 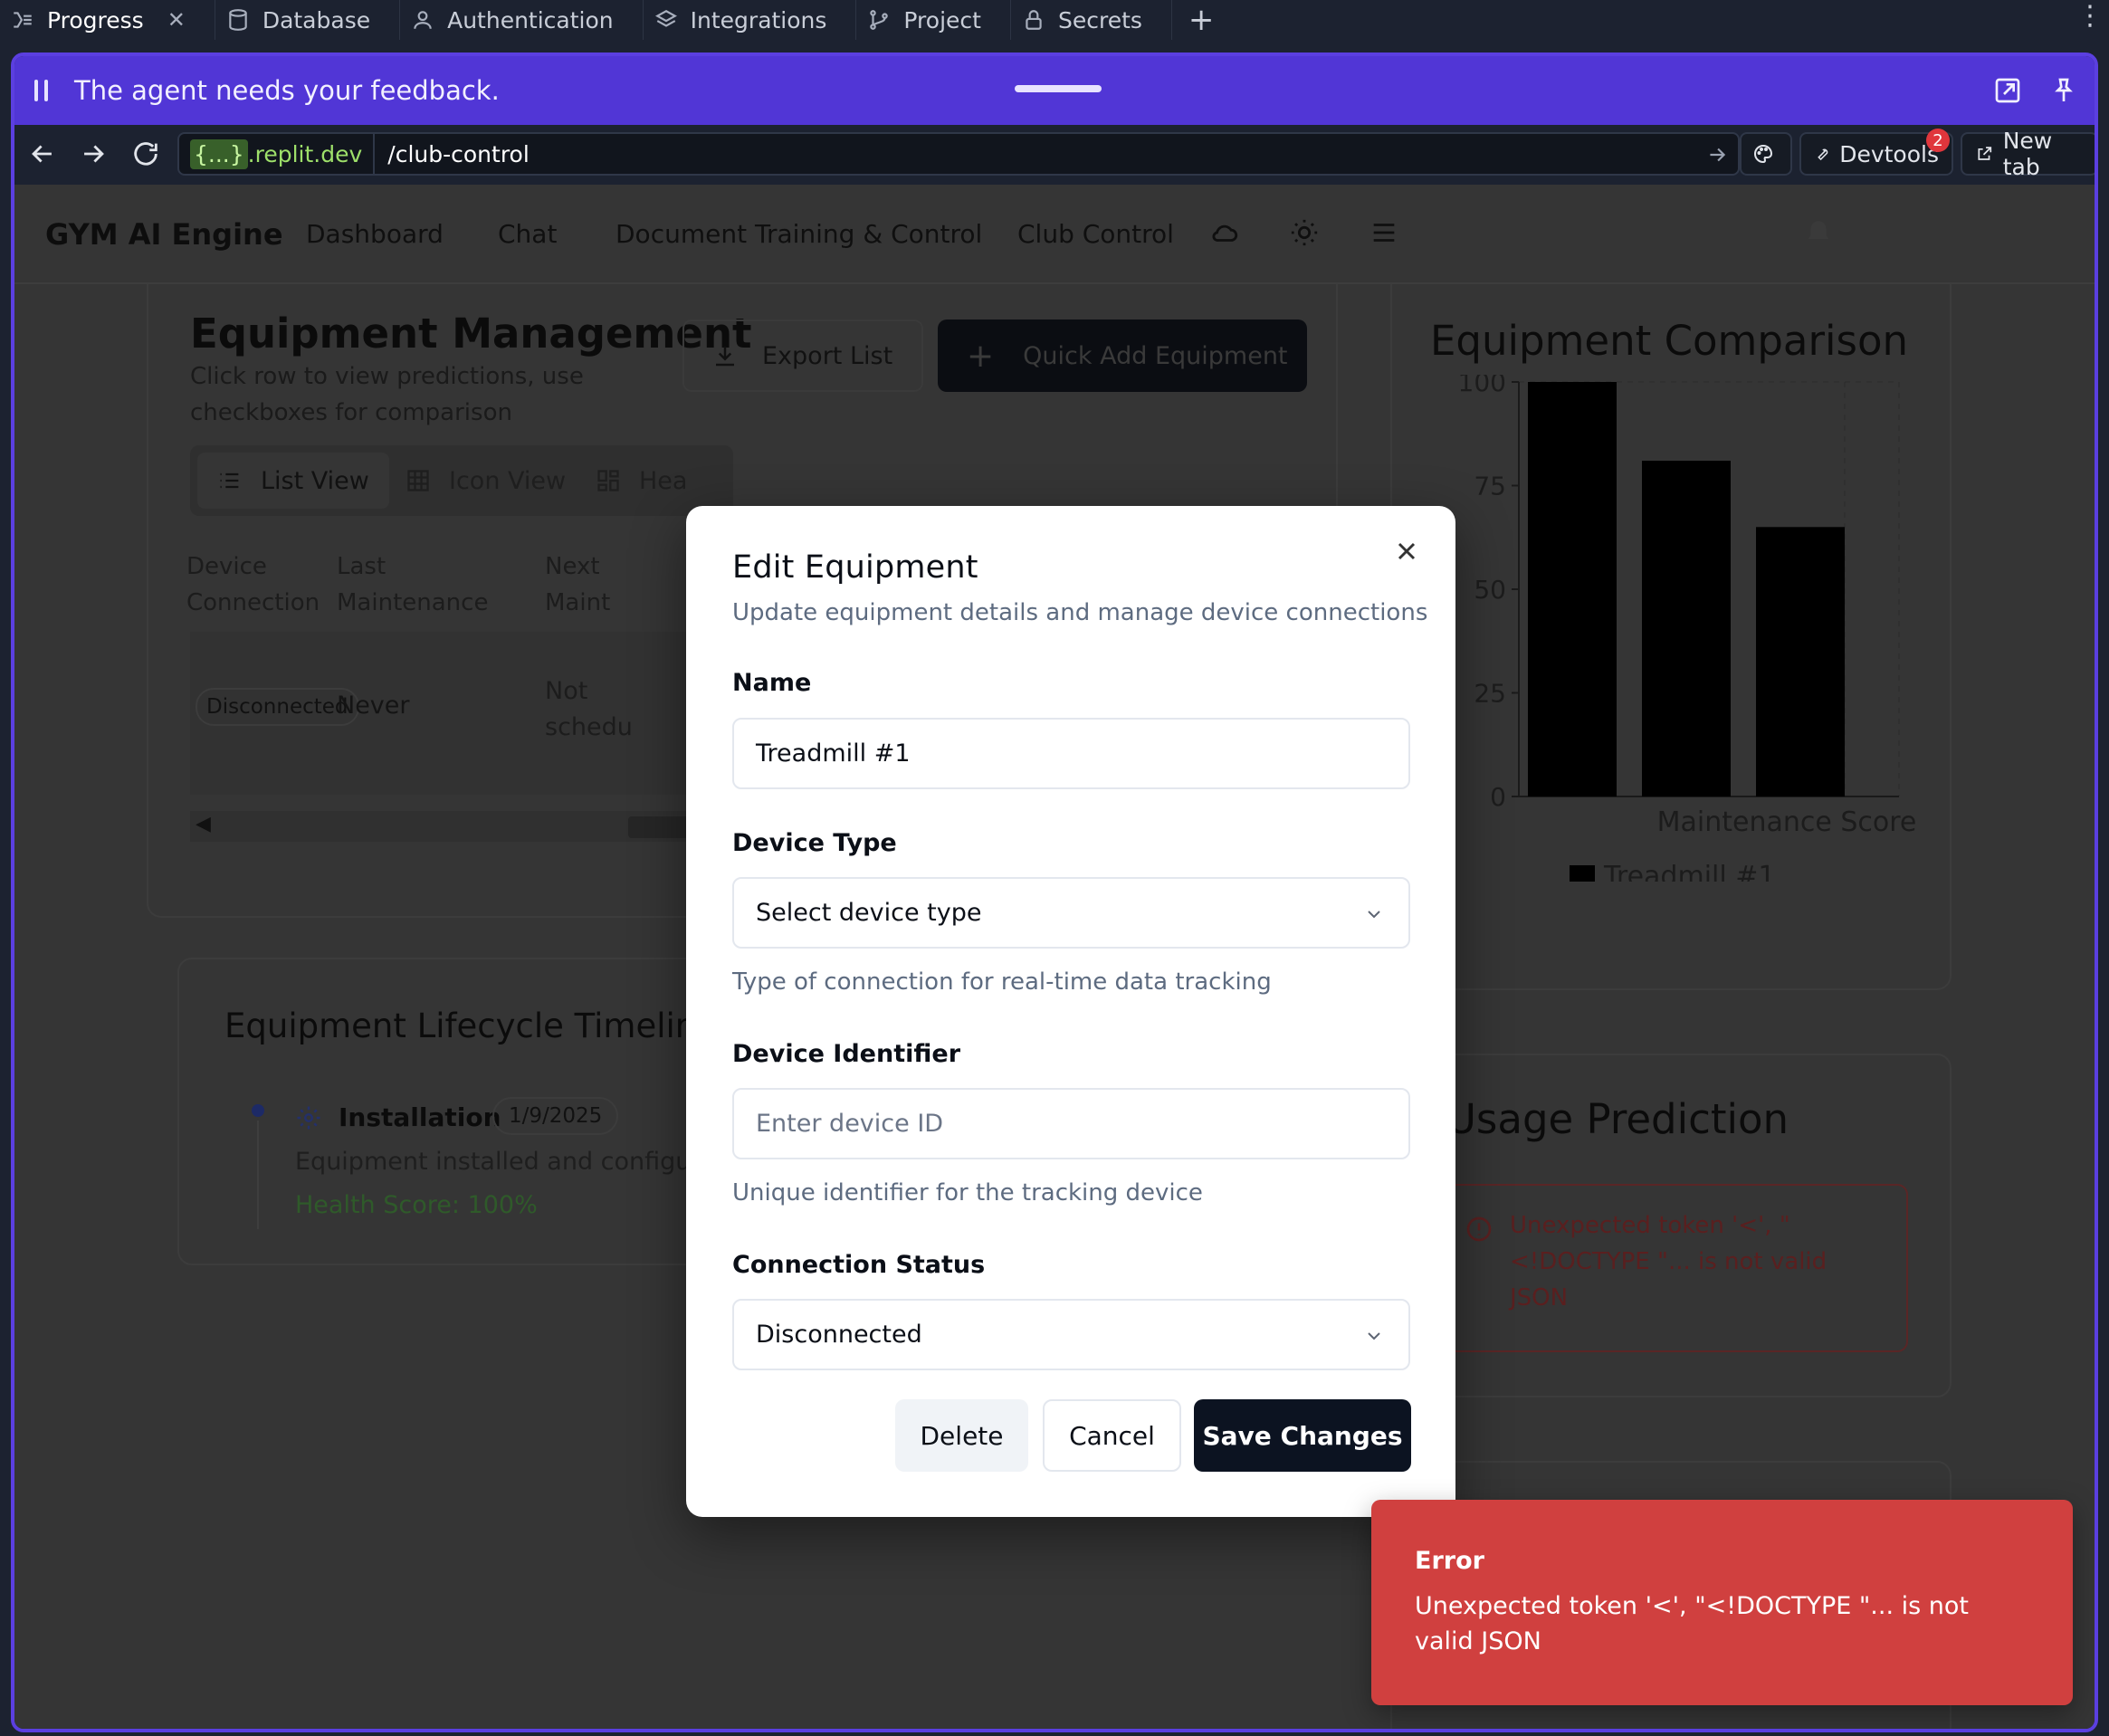 I want to click on nav-document-training: Document Training & Control, so click(x=799, y=234).